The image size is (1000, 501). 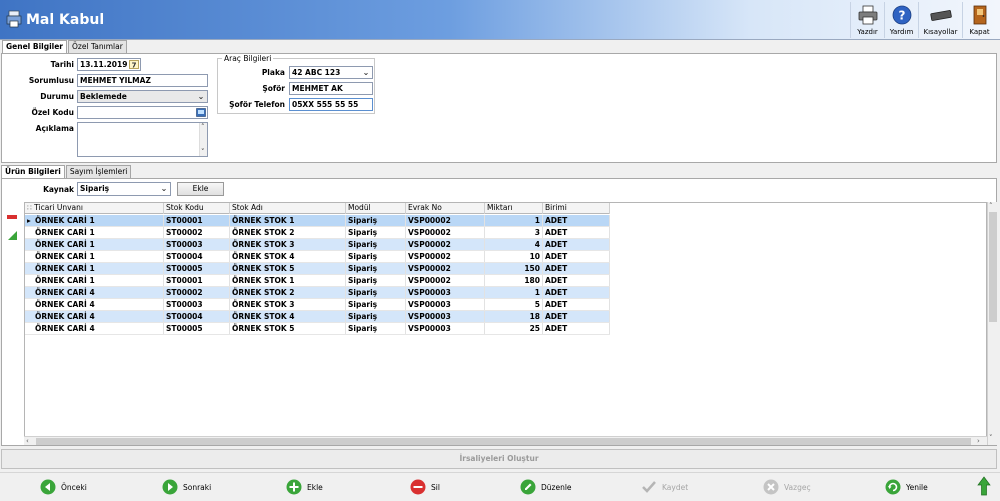 What do you see at coordinates (197, 220) in the screenshot?
I see `table-cell: ST00001` at bounding box center [197, 220].